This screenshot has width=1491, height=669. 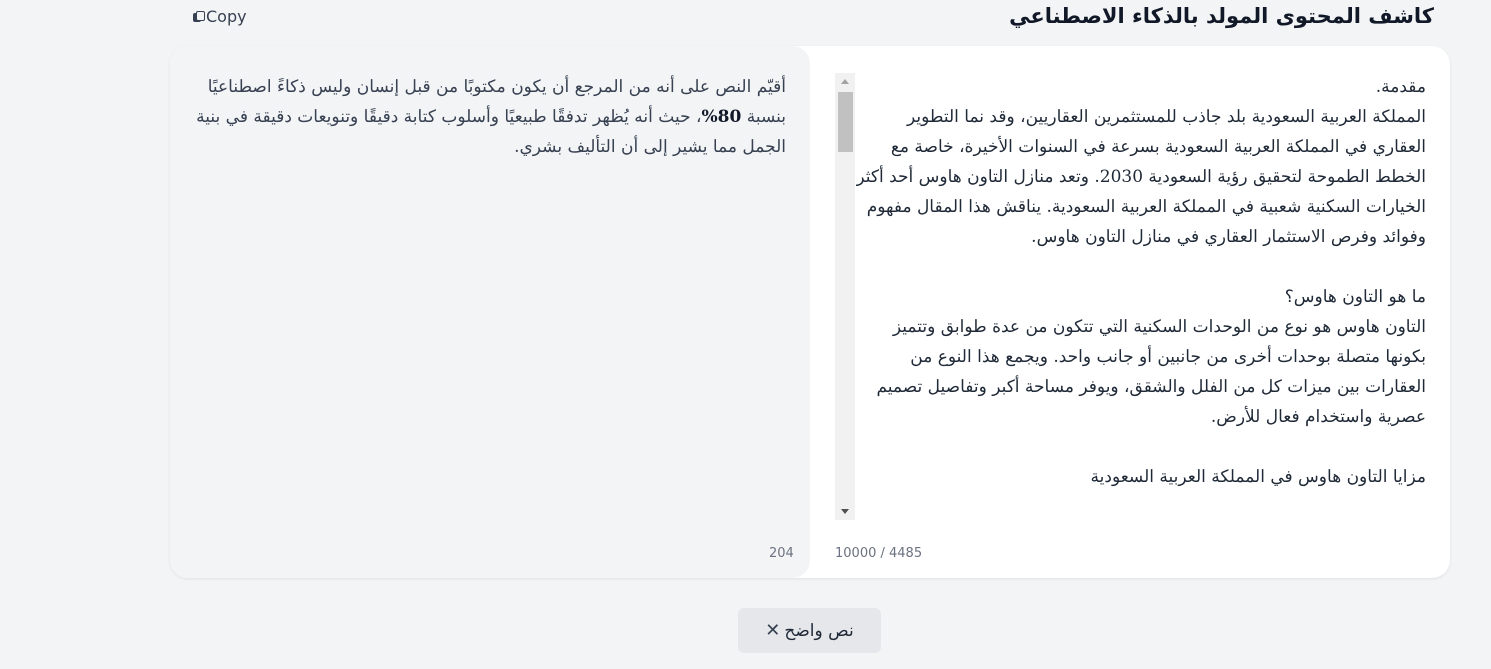 I want to click on result-word-count: 204, so click(x=781, y=553).